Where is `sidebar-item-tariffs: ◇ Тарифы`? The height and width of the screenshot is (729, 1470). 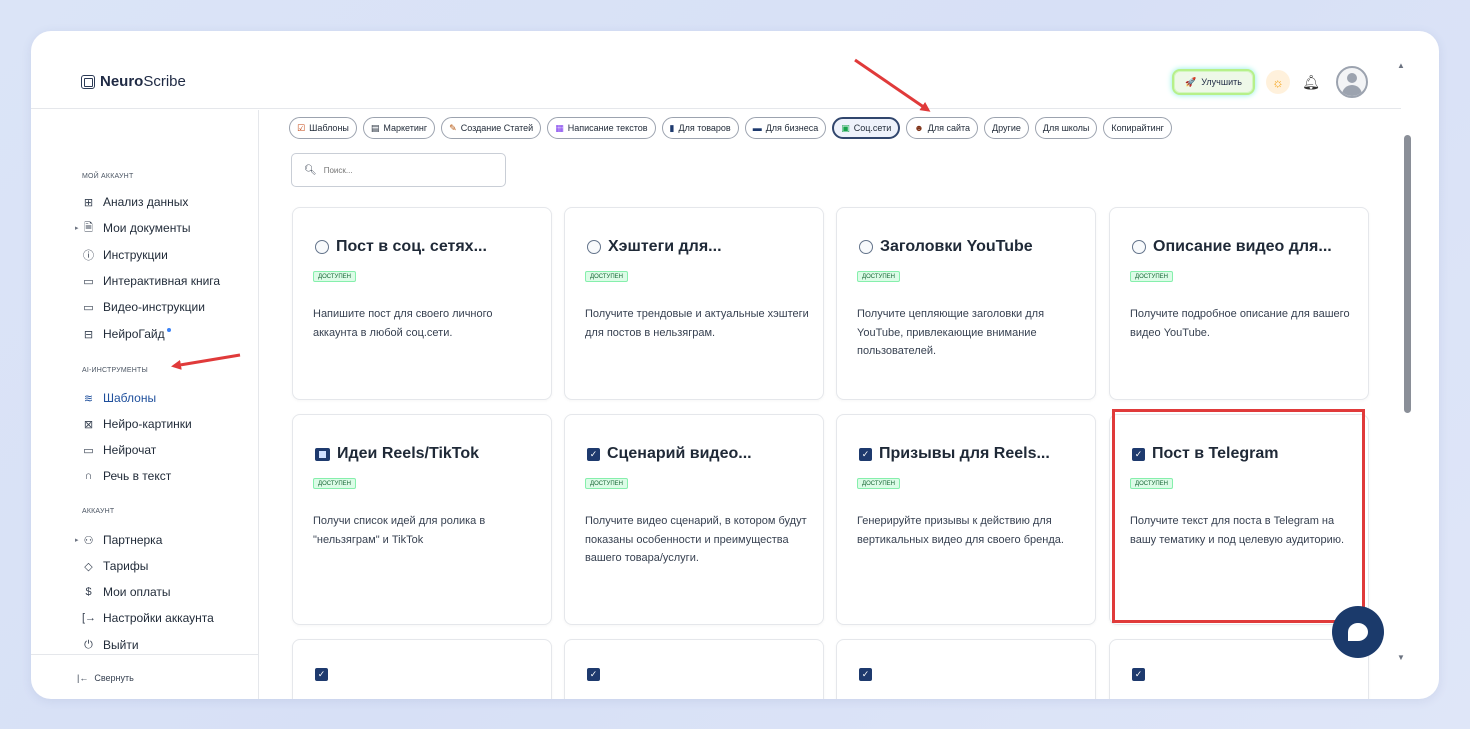
sidebar-item-tariffs: ◇ Тарифы is located at coordinates (115, 566).